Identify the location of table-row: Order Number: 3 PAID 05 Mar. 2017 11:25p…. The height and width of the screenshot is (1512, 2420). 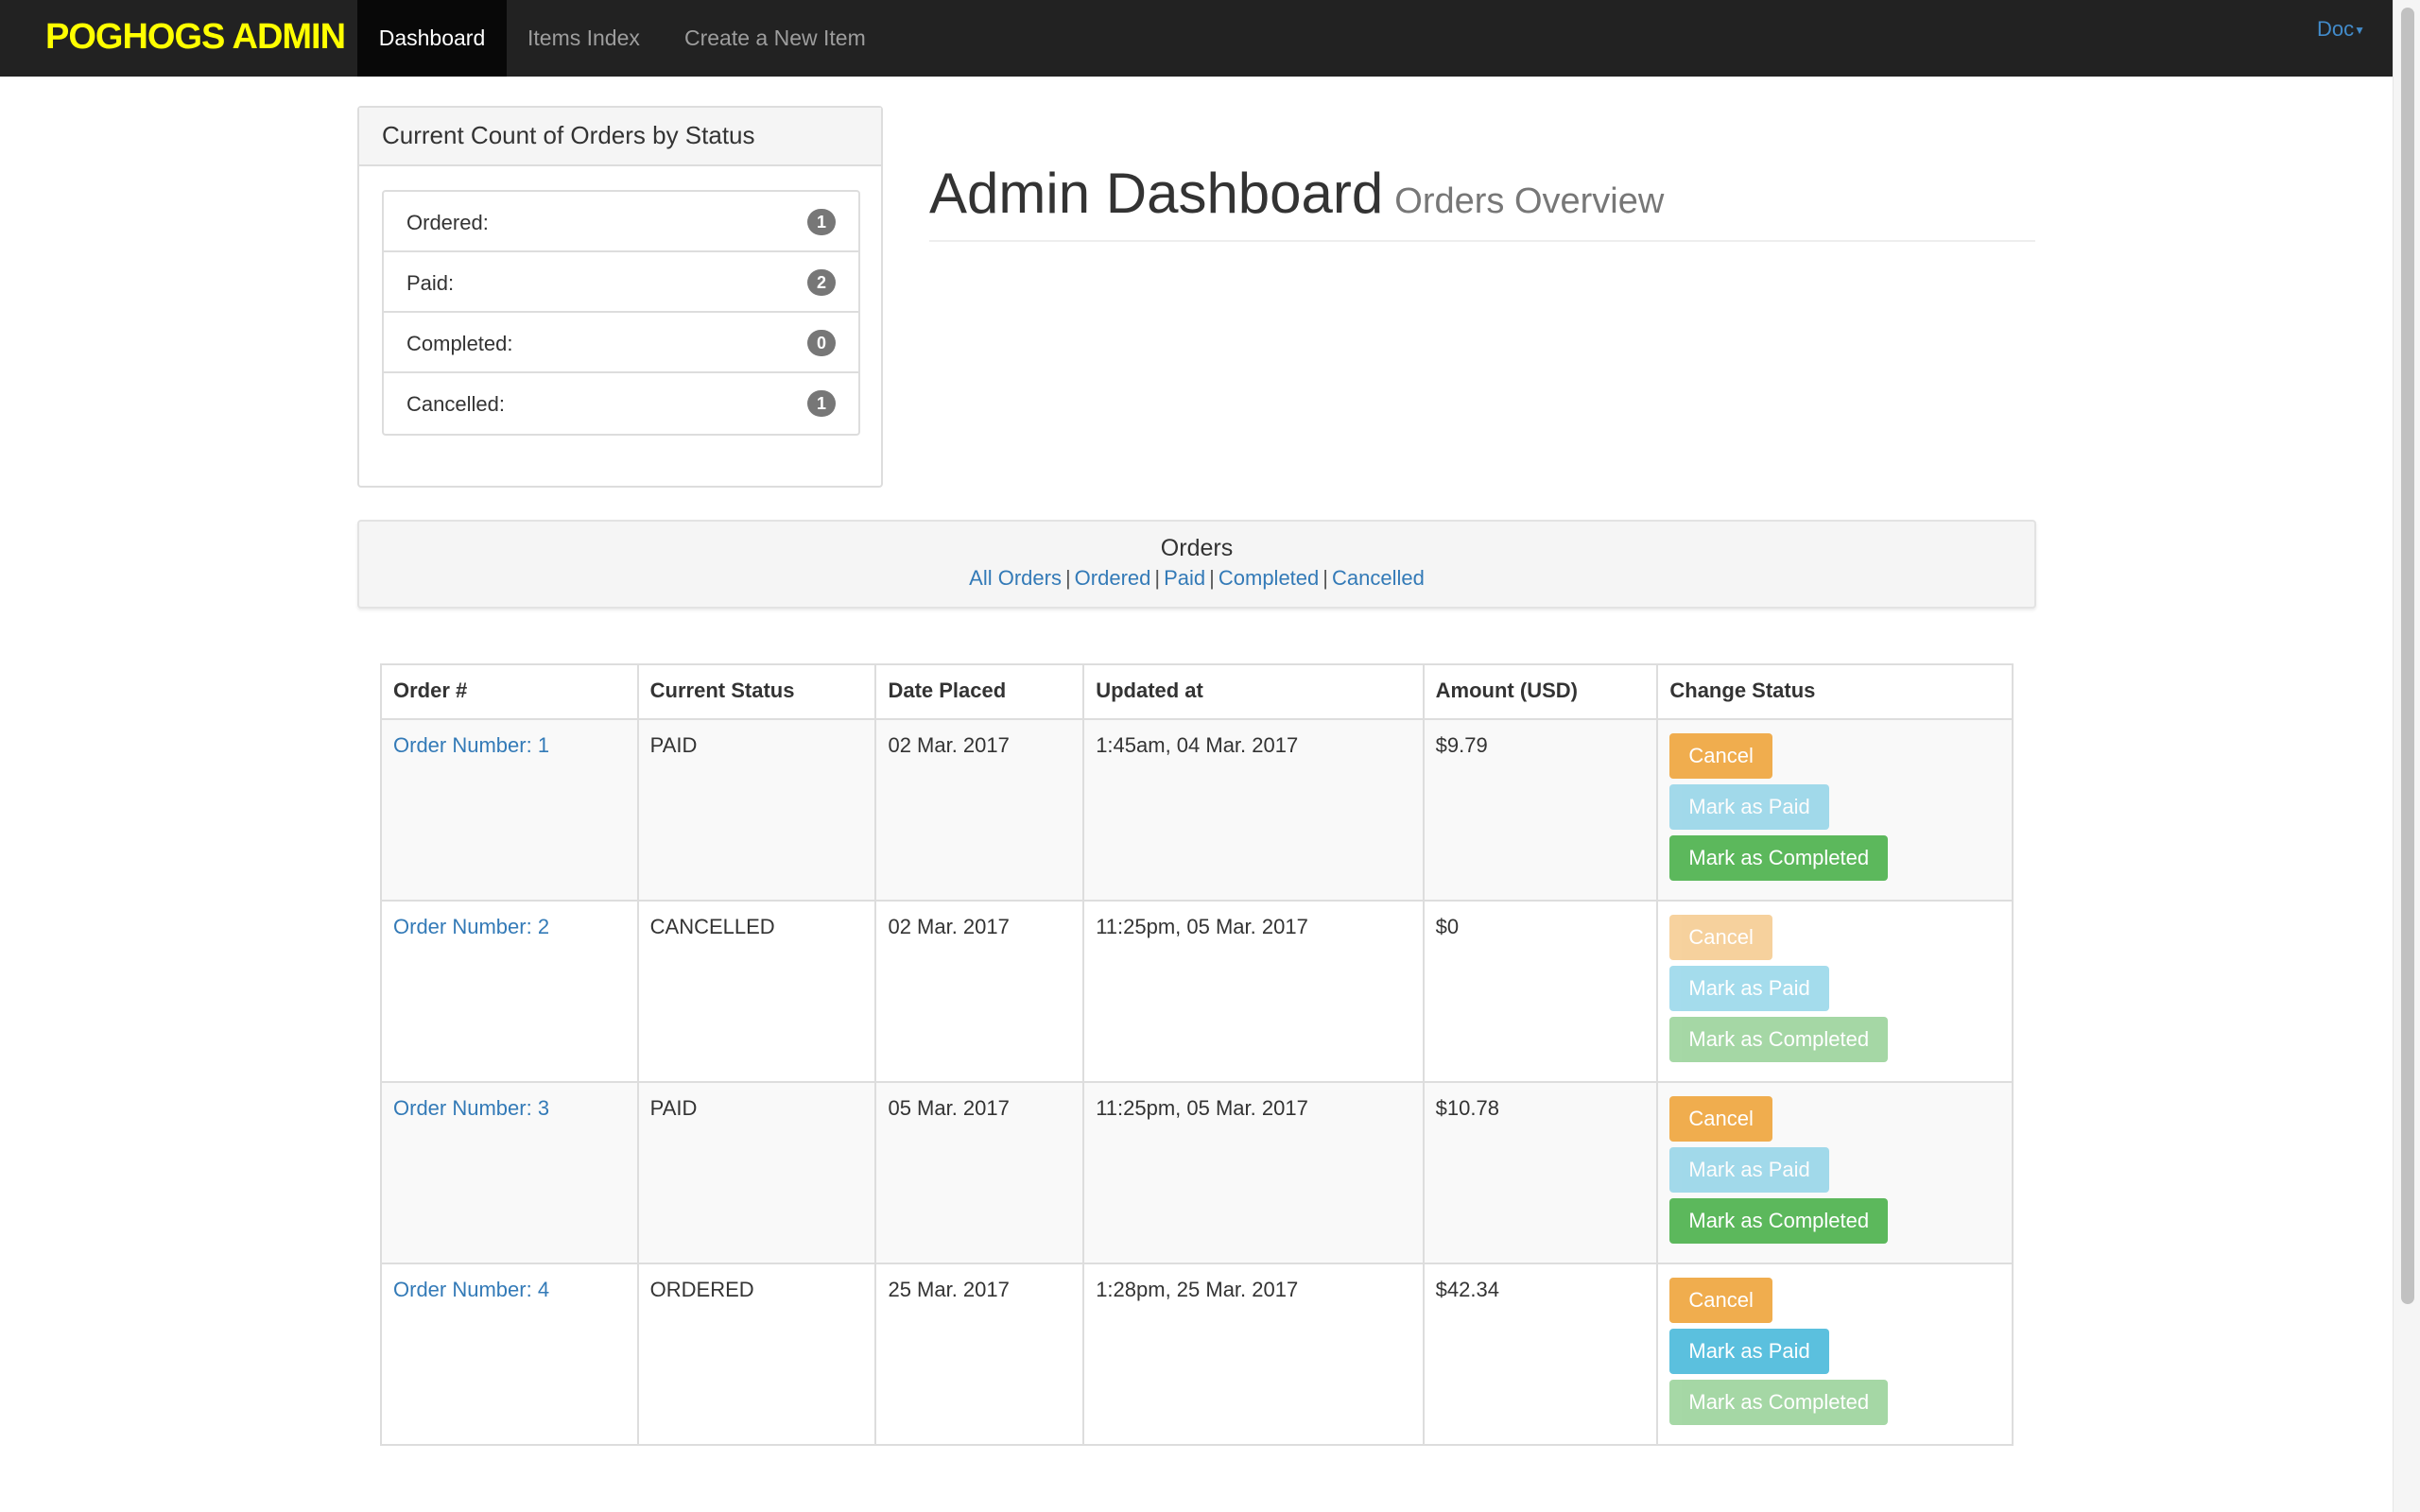
(1197, 1172).